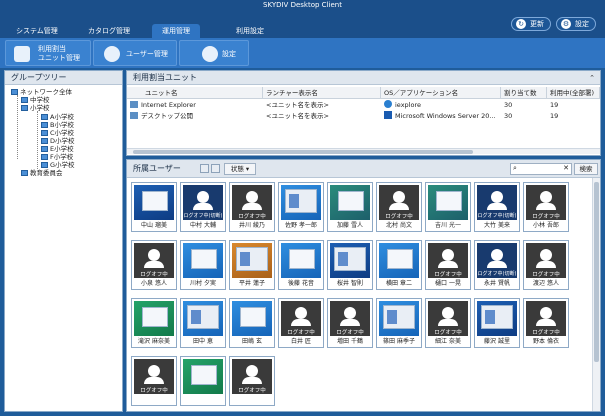 This screenshot has height=416, width=605. What do you see at coordinates (497, 207) in the screenshot?
I see `user-tile: ログオフ中(切断) 大竹 美来` at bounding box center [497, 207].